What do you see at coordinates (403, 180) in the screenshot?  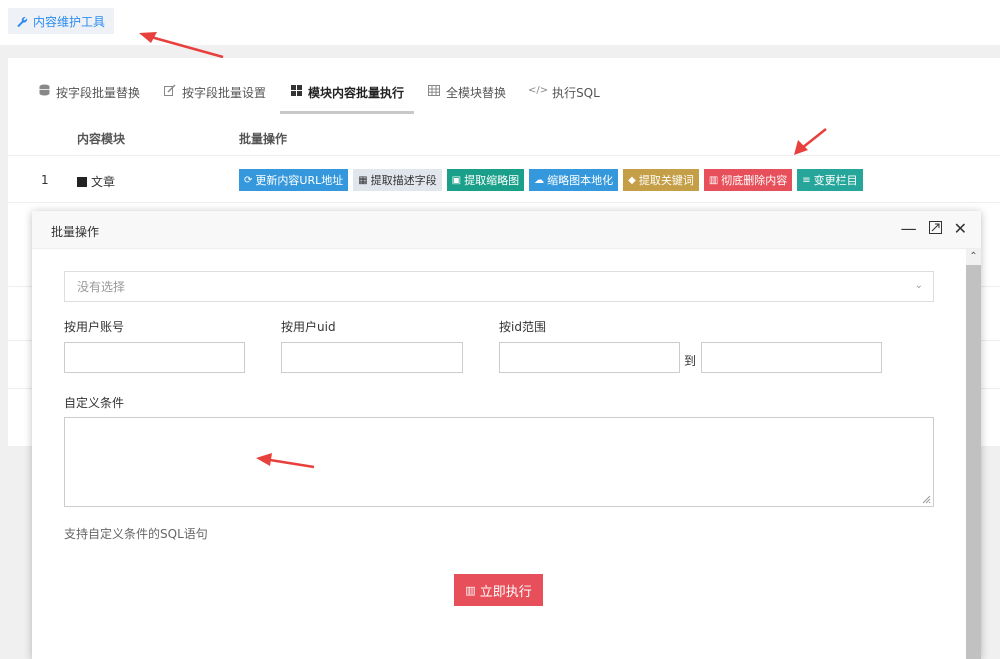 I see `button-label: 提取描述字段` at bounding box center [403, 180].